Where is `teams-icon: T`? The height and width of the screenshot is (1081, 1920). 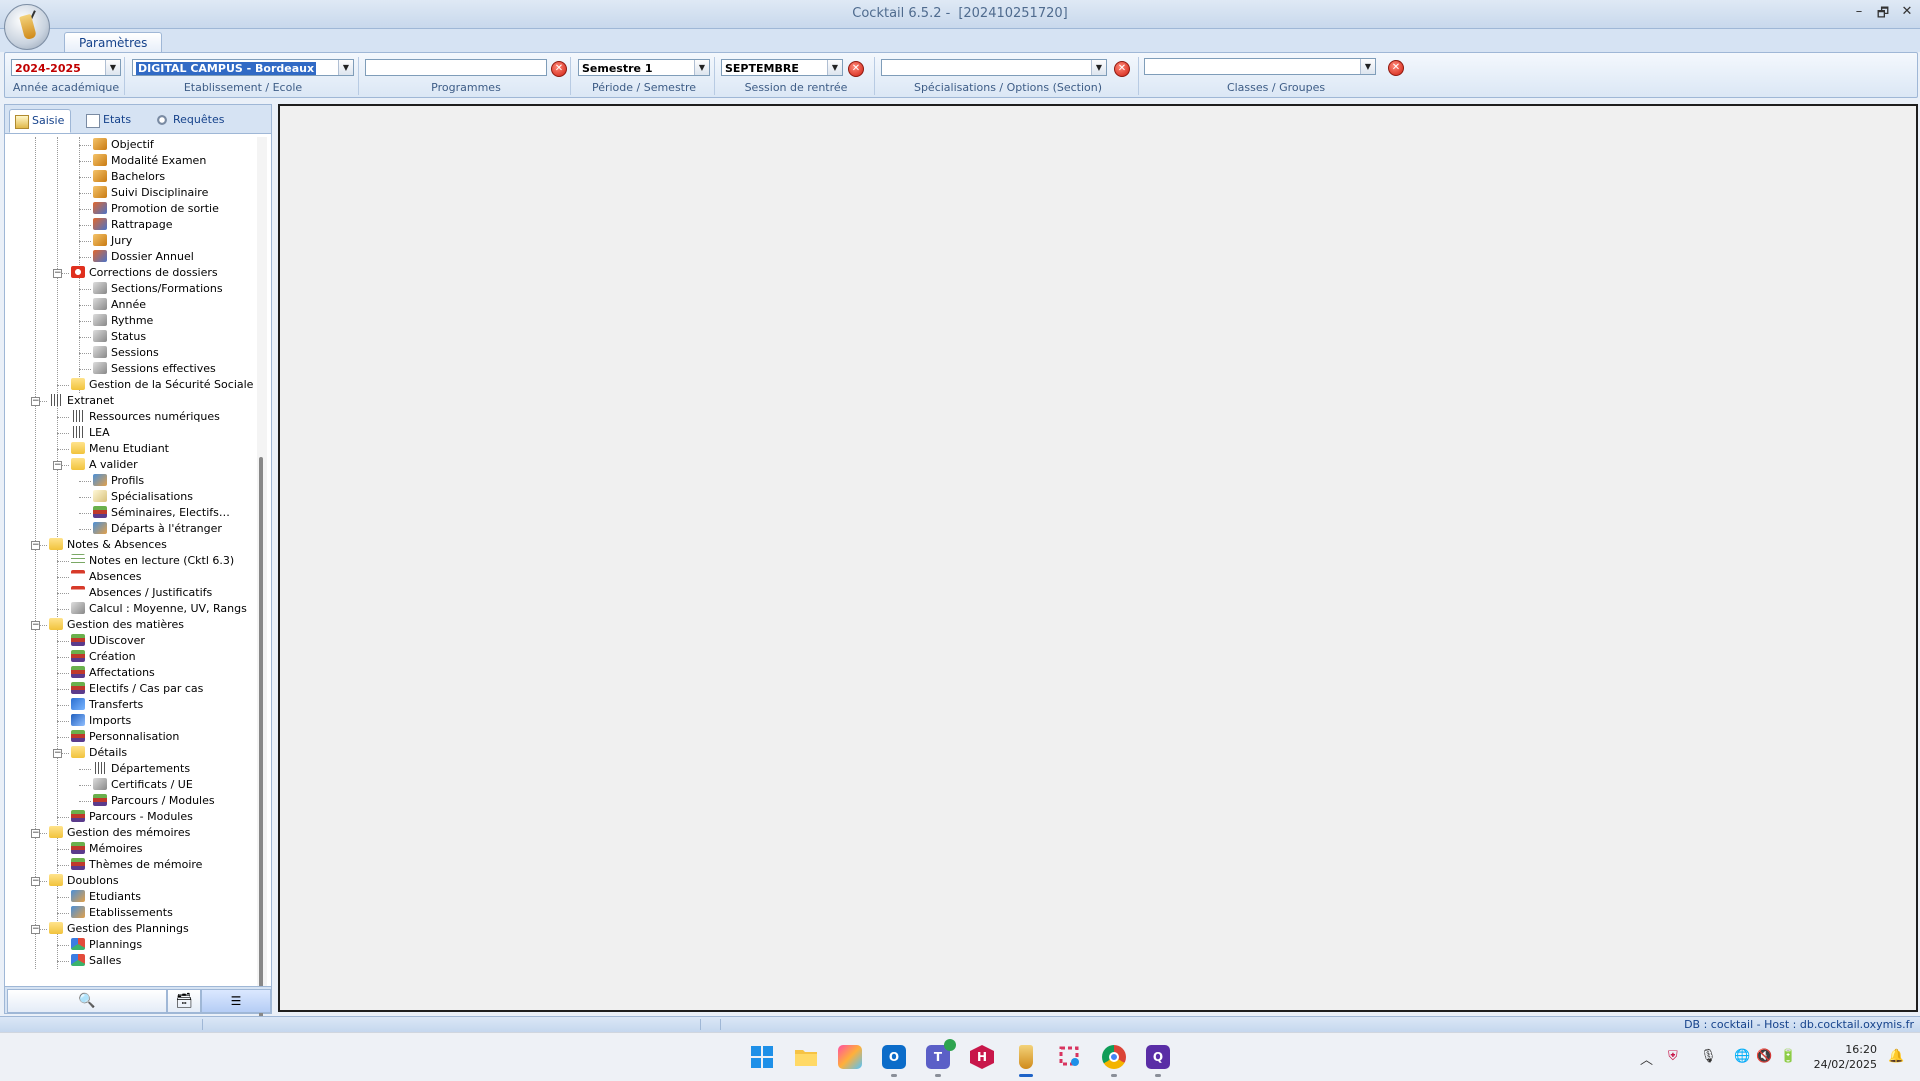 teams-icon: T is located at coordinates (941, 1058).